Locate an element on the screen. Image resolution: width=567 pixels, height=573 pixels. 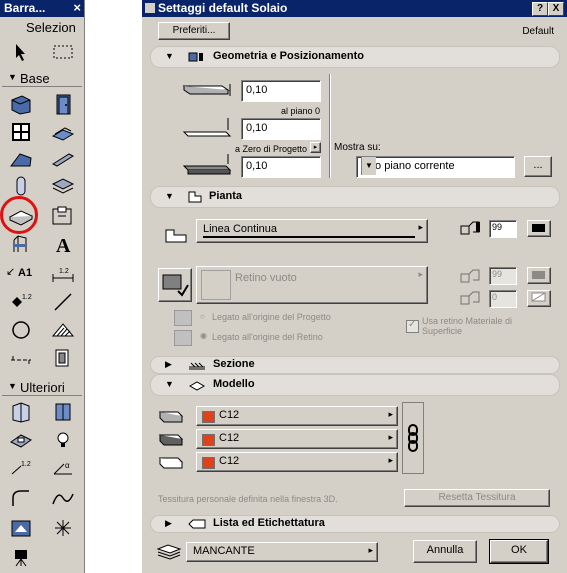
beam-tool-icon is located at coordinates (63, 160).